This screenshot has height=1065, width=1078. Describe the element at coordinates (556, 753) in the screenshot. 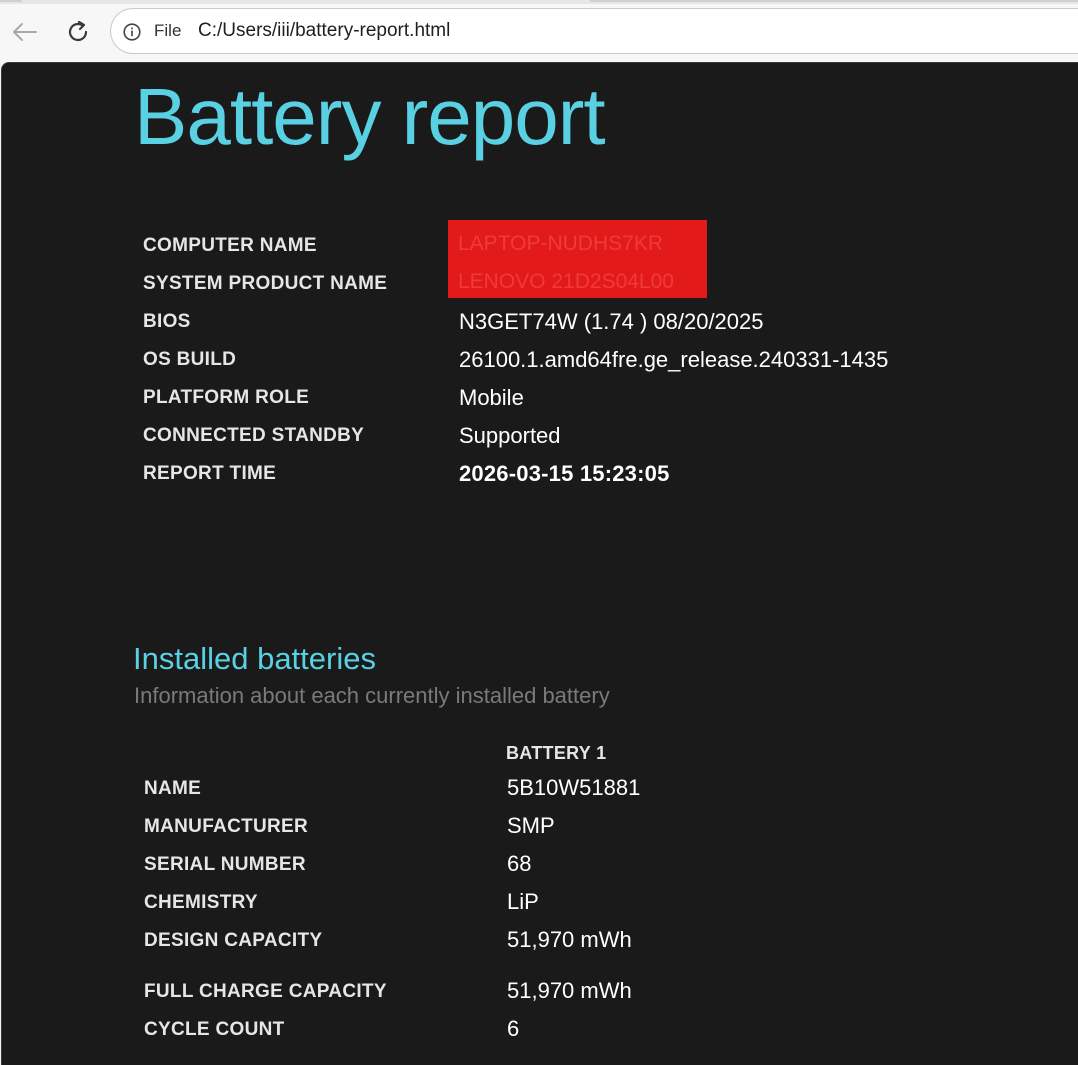

I see `battery-column-header: BATTERY 1` at that location.